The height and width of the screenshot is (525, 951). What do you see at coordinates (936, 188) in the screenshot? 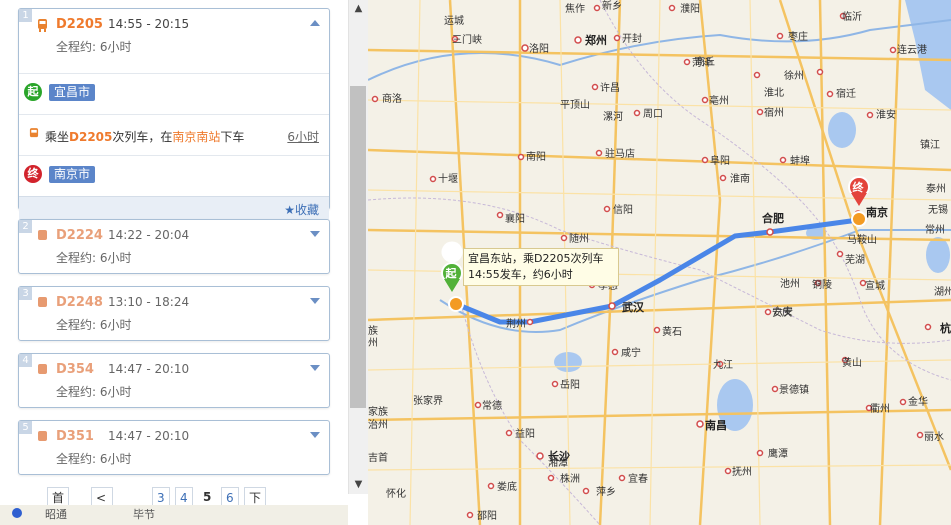
I see `svg-text: 泰州` at bounding box center [936, 188].